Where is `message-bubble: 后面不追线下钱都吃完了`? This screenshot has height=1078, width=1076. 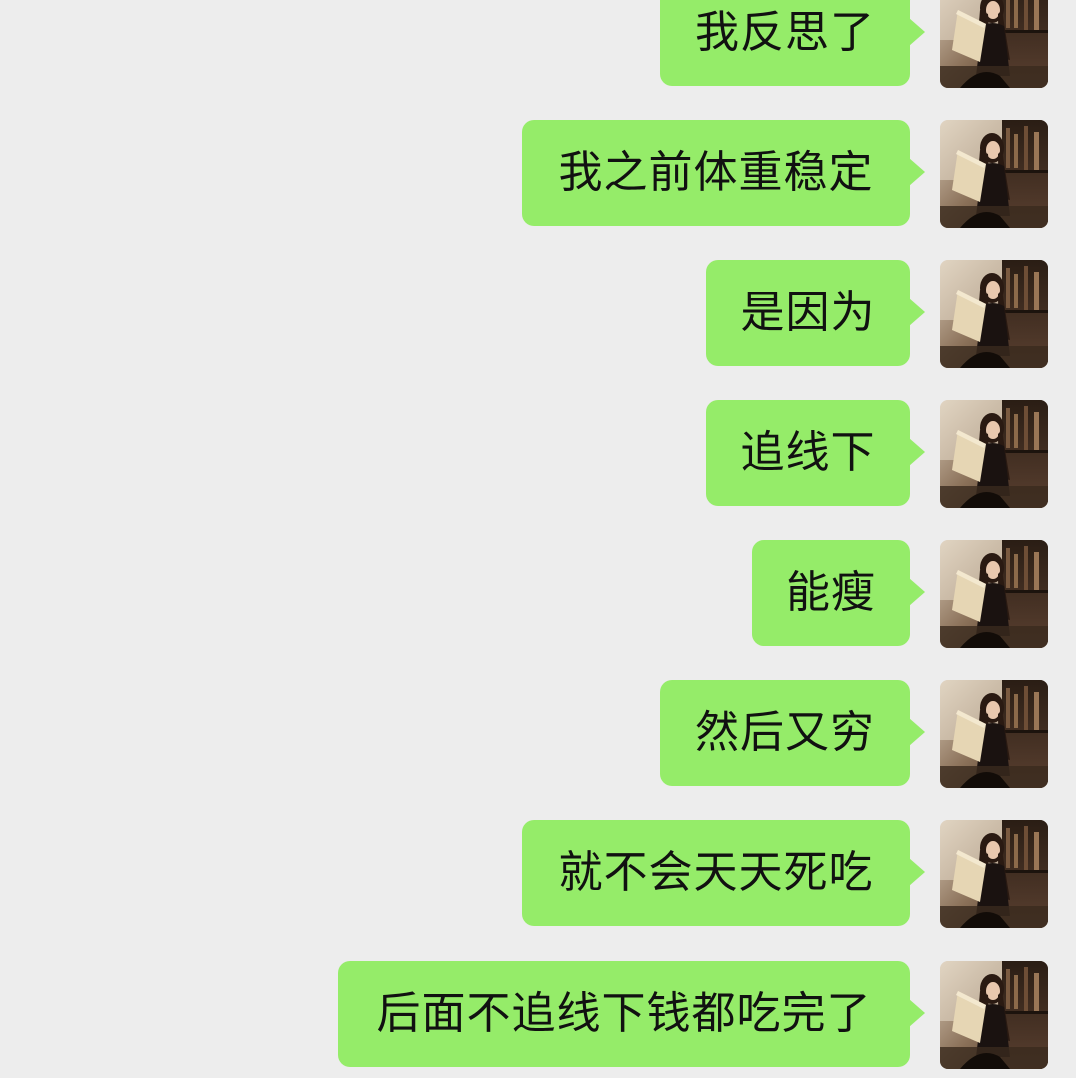
message-bubble: 后面不追线下钱都吃完了 is located at coordinates (631, 1014).